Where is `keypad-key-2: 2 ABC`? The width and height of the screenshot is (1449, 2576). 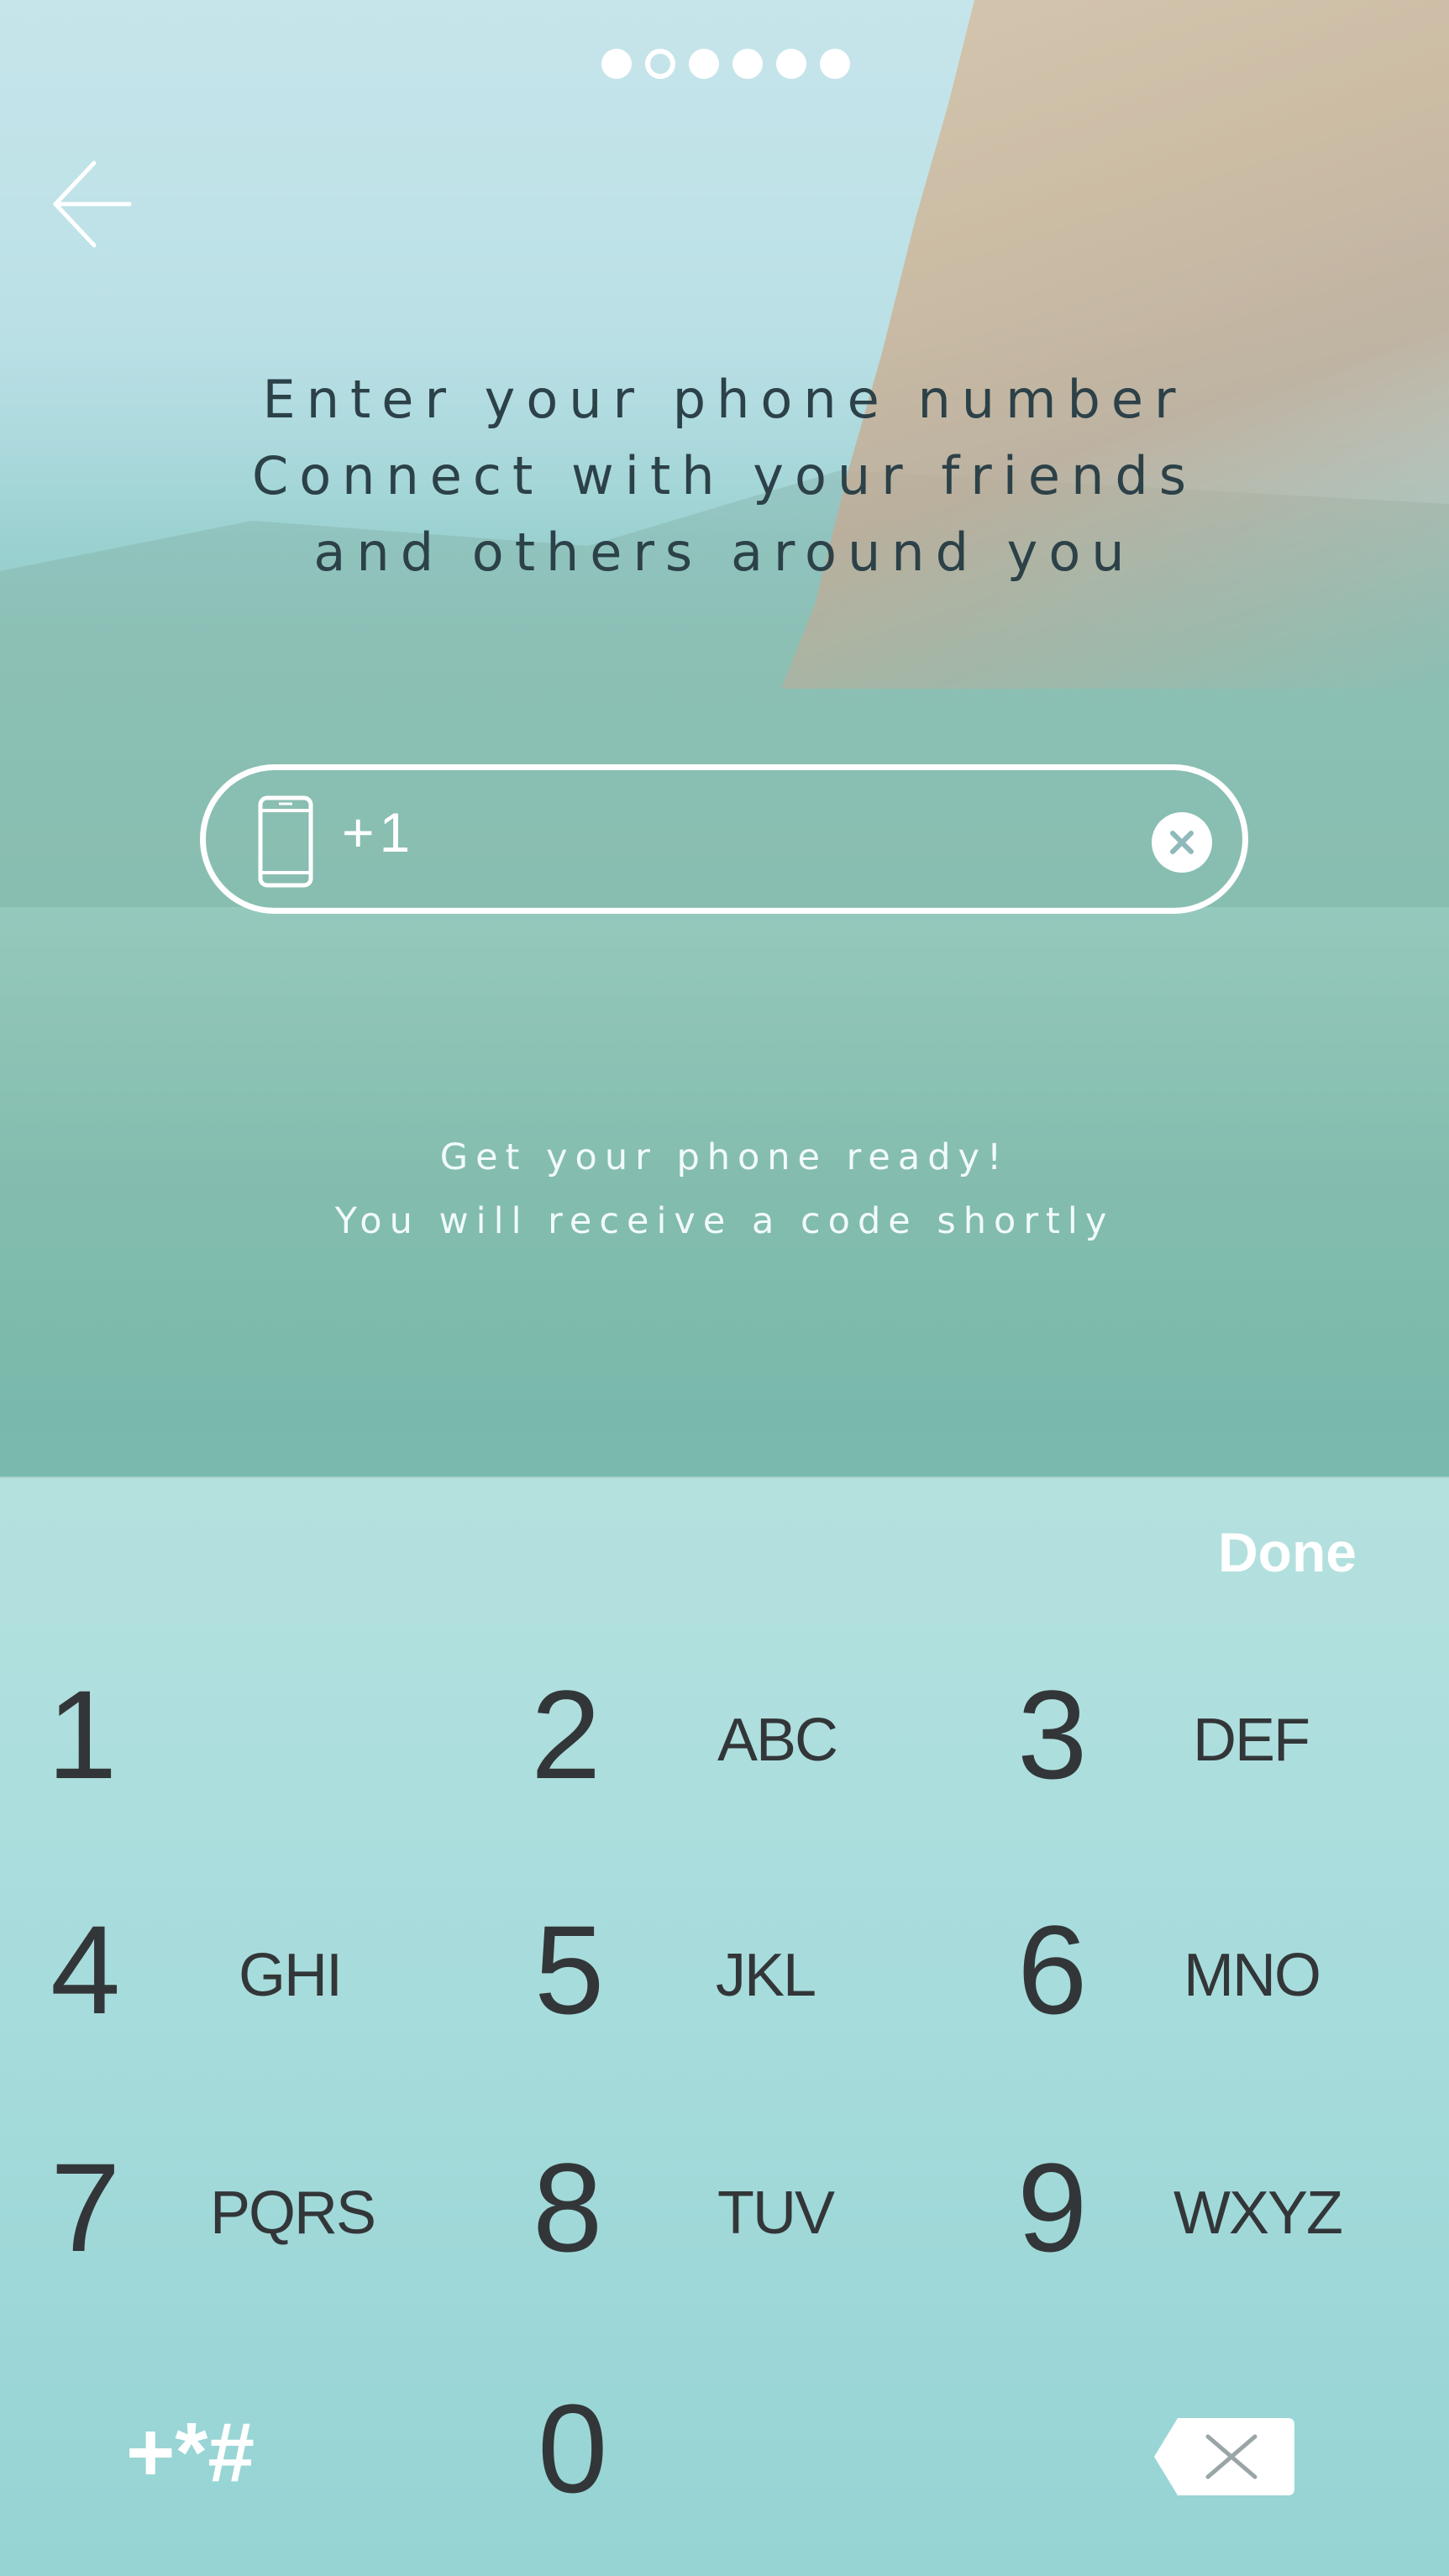 keypad-key-2: 2 ABC is located at coordinates (749, 1742).